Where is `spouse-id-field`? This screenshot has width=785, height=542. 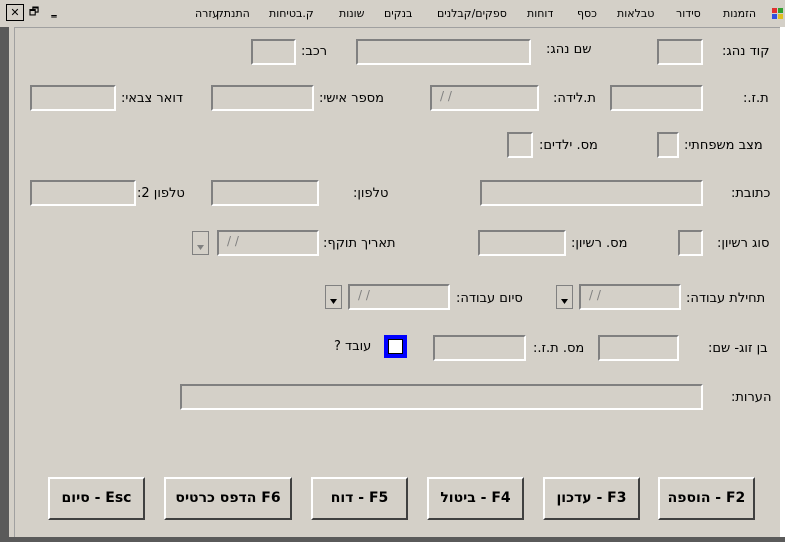 spouse-id-field is located at coordinates (479, 348).